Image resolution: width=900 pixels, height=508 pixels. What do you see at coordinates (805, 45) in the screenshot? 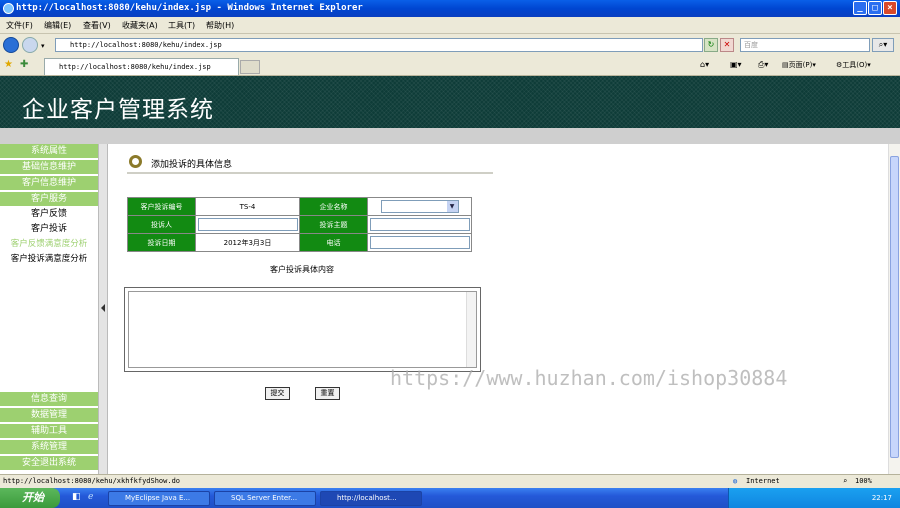
I see `search-input: 百度` at bounding box center [805, 45].